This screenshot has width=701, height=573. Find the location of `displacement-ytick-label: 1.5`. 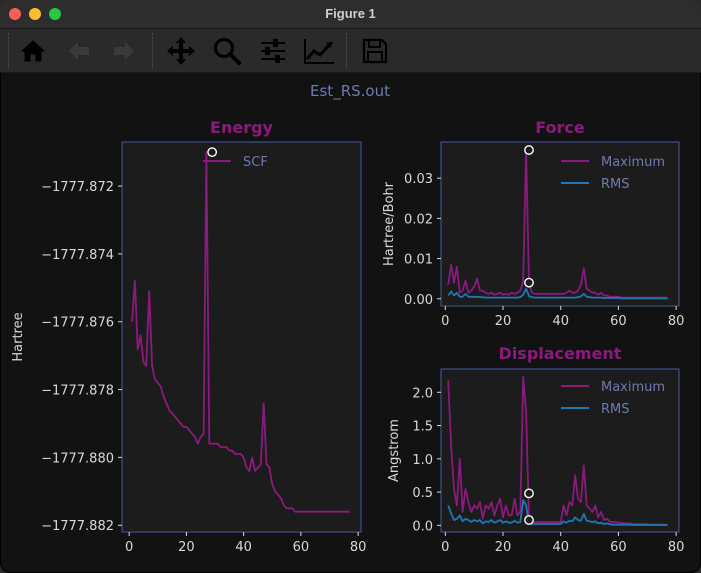

displacement-ytick-label: 1.5 is located at coordinates (422, 427).